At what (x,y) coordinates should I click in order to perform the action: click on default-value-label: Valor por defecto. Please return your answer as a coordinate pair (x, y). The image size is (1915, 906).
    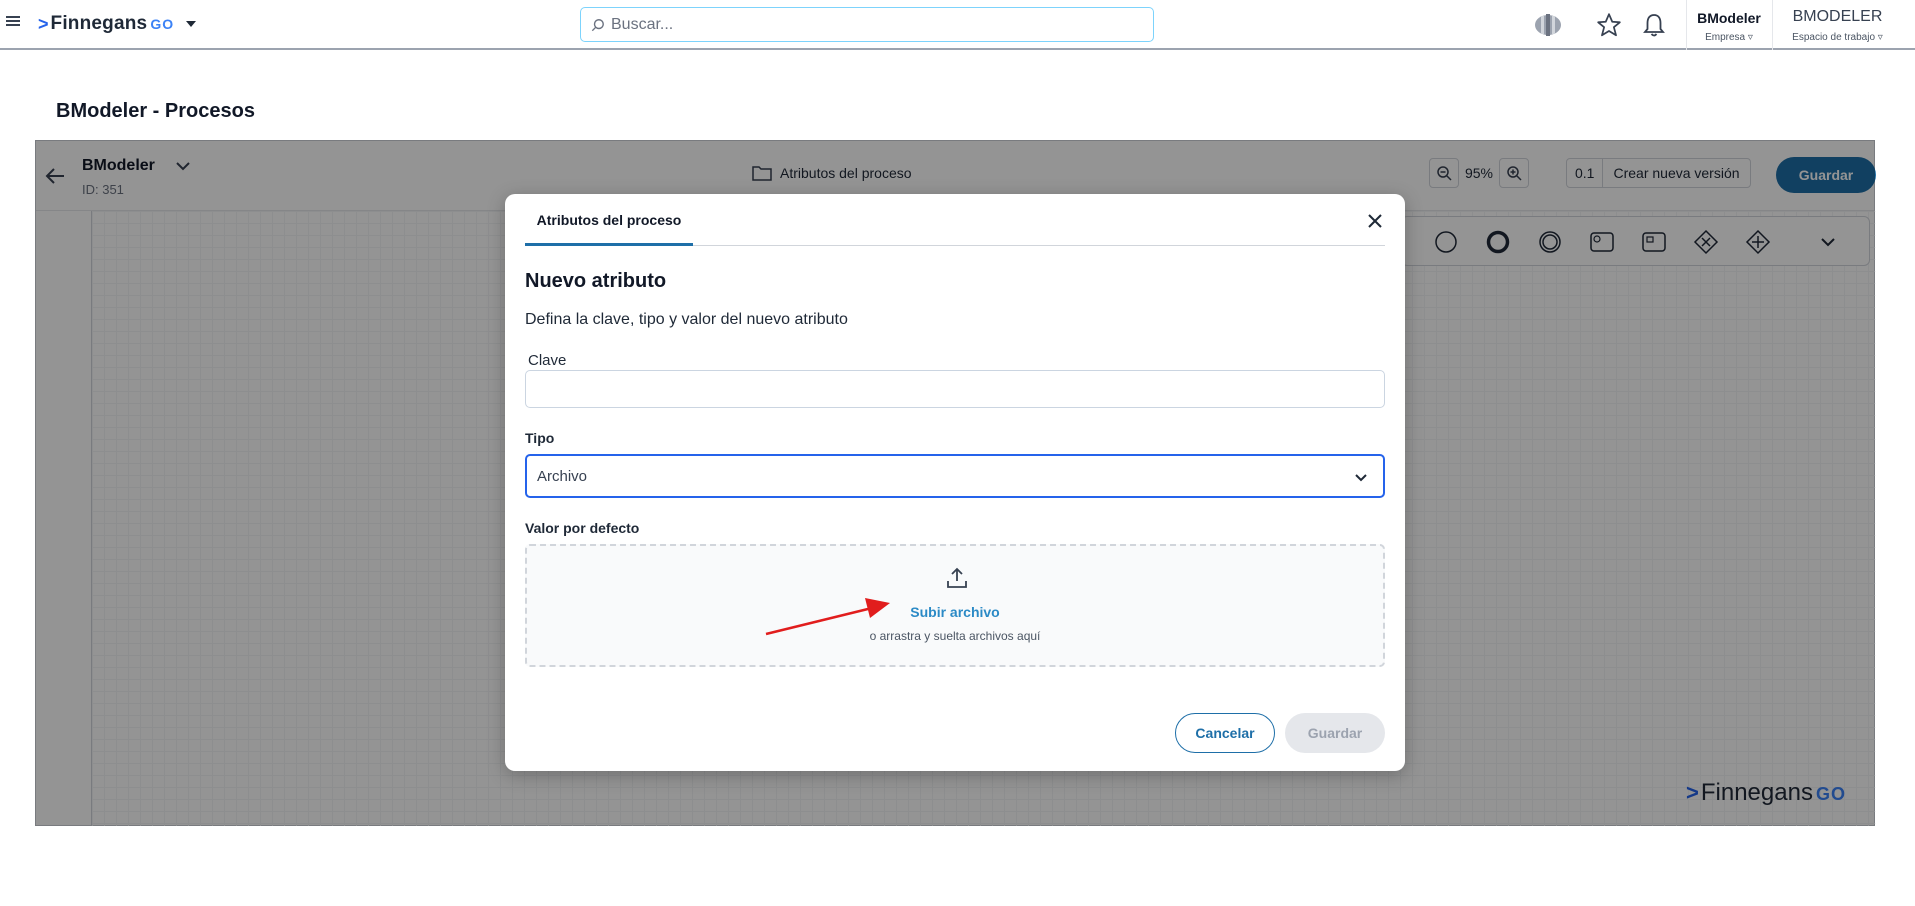
    Looking at the image, I should click on (582, 528).